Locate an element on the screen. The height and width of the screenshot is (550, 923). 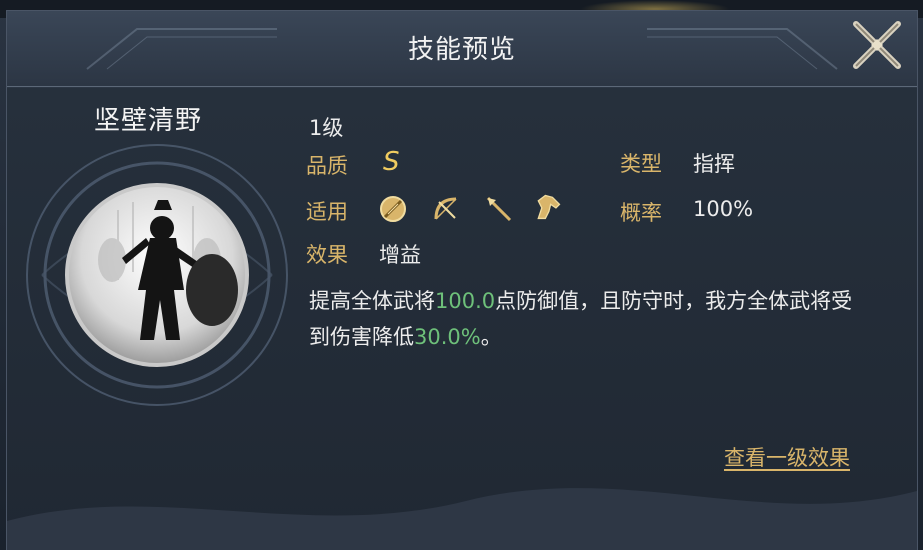
description-text-3: 。 is located at coordinates (491, 337).